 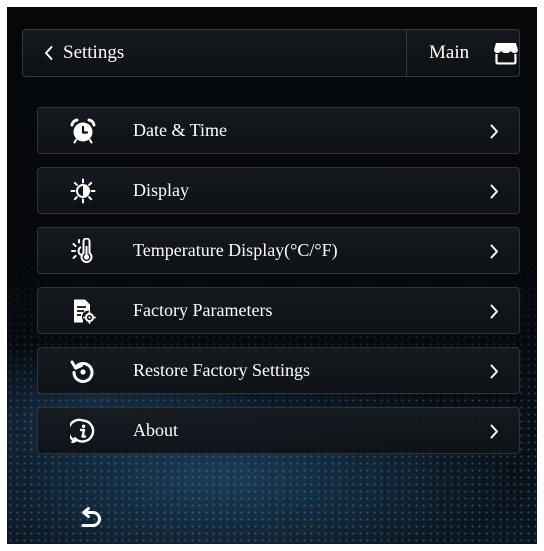 What do you see at coordinates (278, 310) in the screenshot?
I see `menu-item-factory-parameters: Factory Parameters` at bounding box center [278, 310].